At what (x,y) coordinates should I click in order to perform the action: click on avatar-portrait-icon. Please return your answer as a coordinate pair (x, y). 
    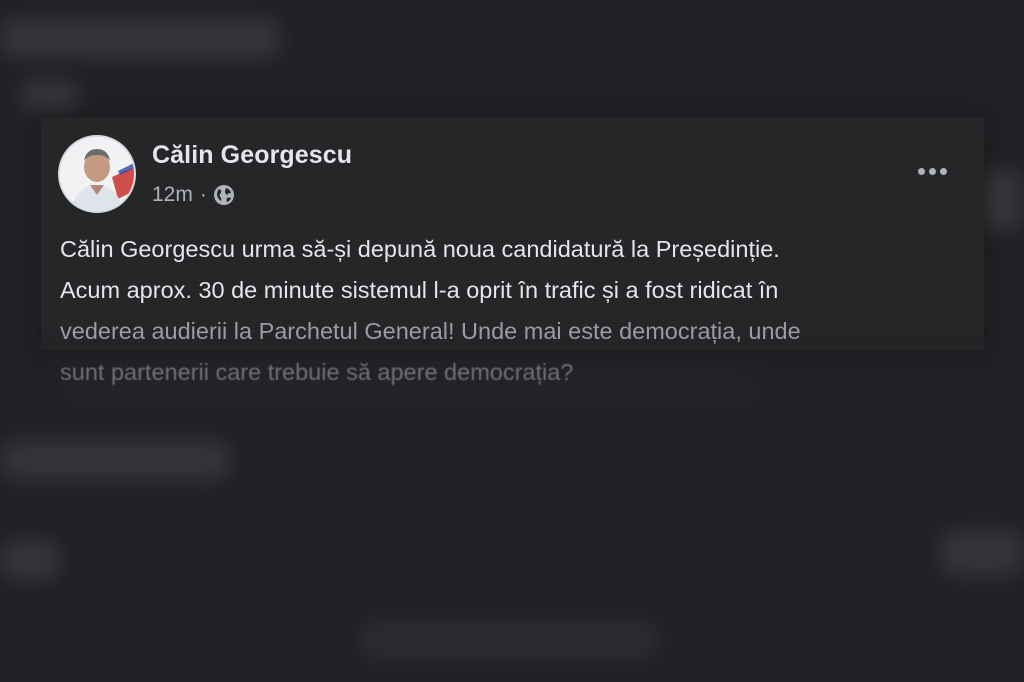
    Looking at the image, I should click on (97, 174).